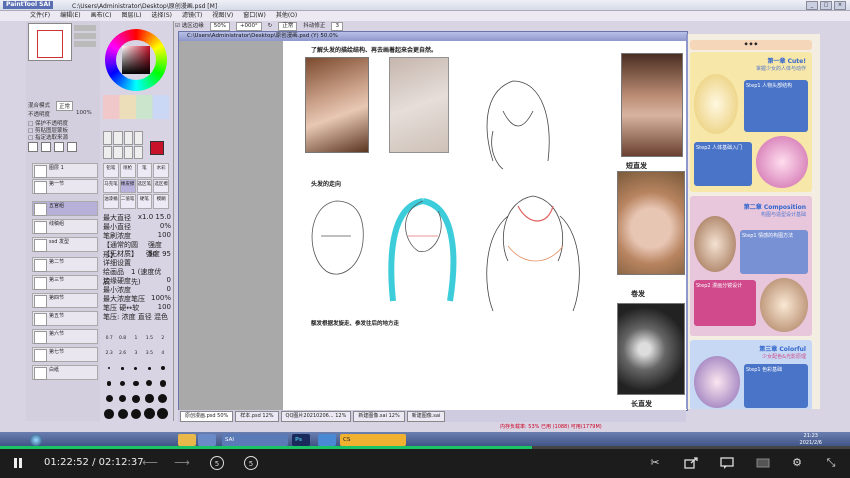 Image resolution: width=850 pixels, height=478 pixels. I want to click on setting-row: 最大直径 x1.0 15.0, so click(137, 217).